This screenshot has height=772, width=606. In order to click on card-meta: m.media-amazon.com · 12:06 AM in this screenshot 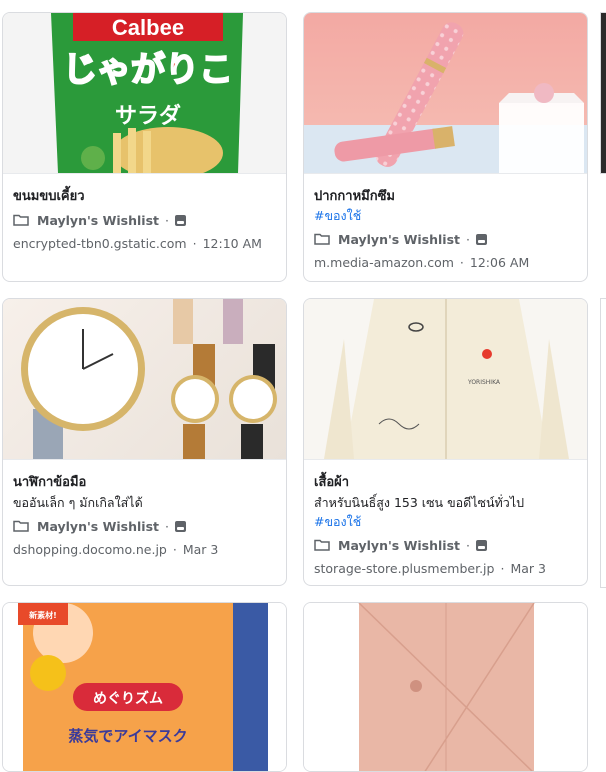, I will do `click(445, 263)`.